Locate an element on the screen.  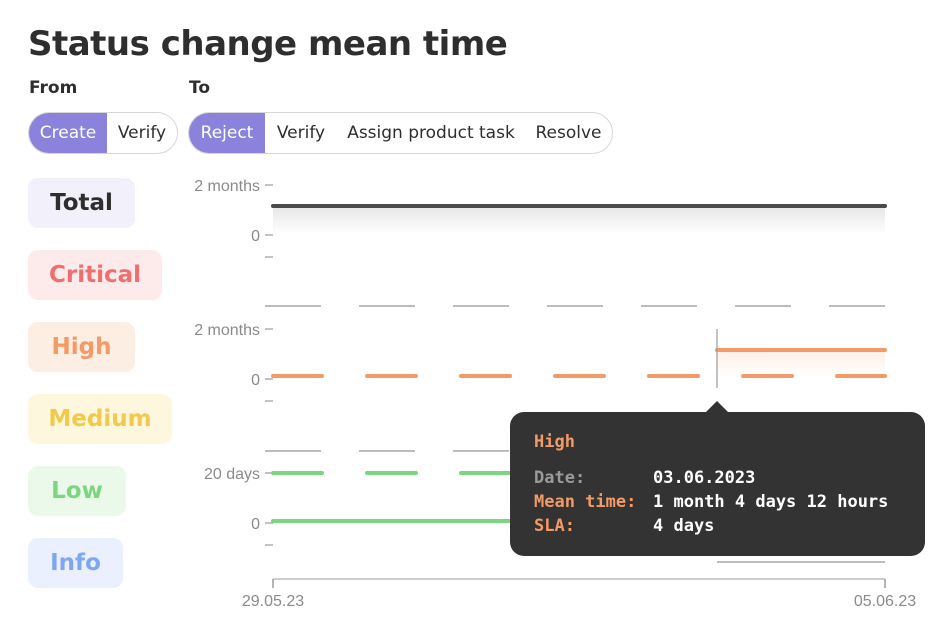
x-tick-end: 05.06.23 is located at coordinates (885, 601).